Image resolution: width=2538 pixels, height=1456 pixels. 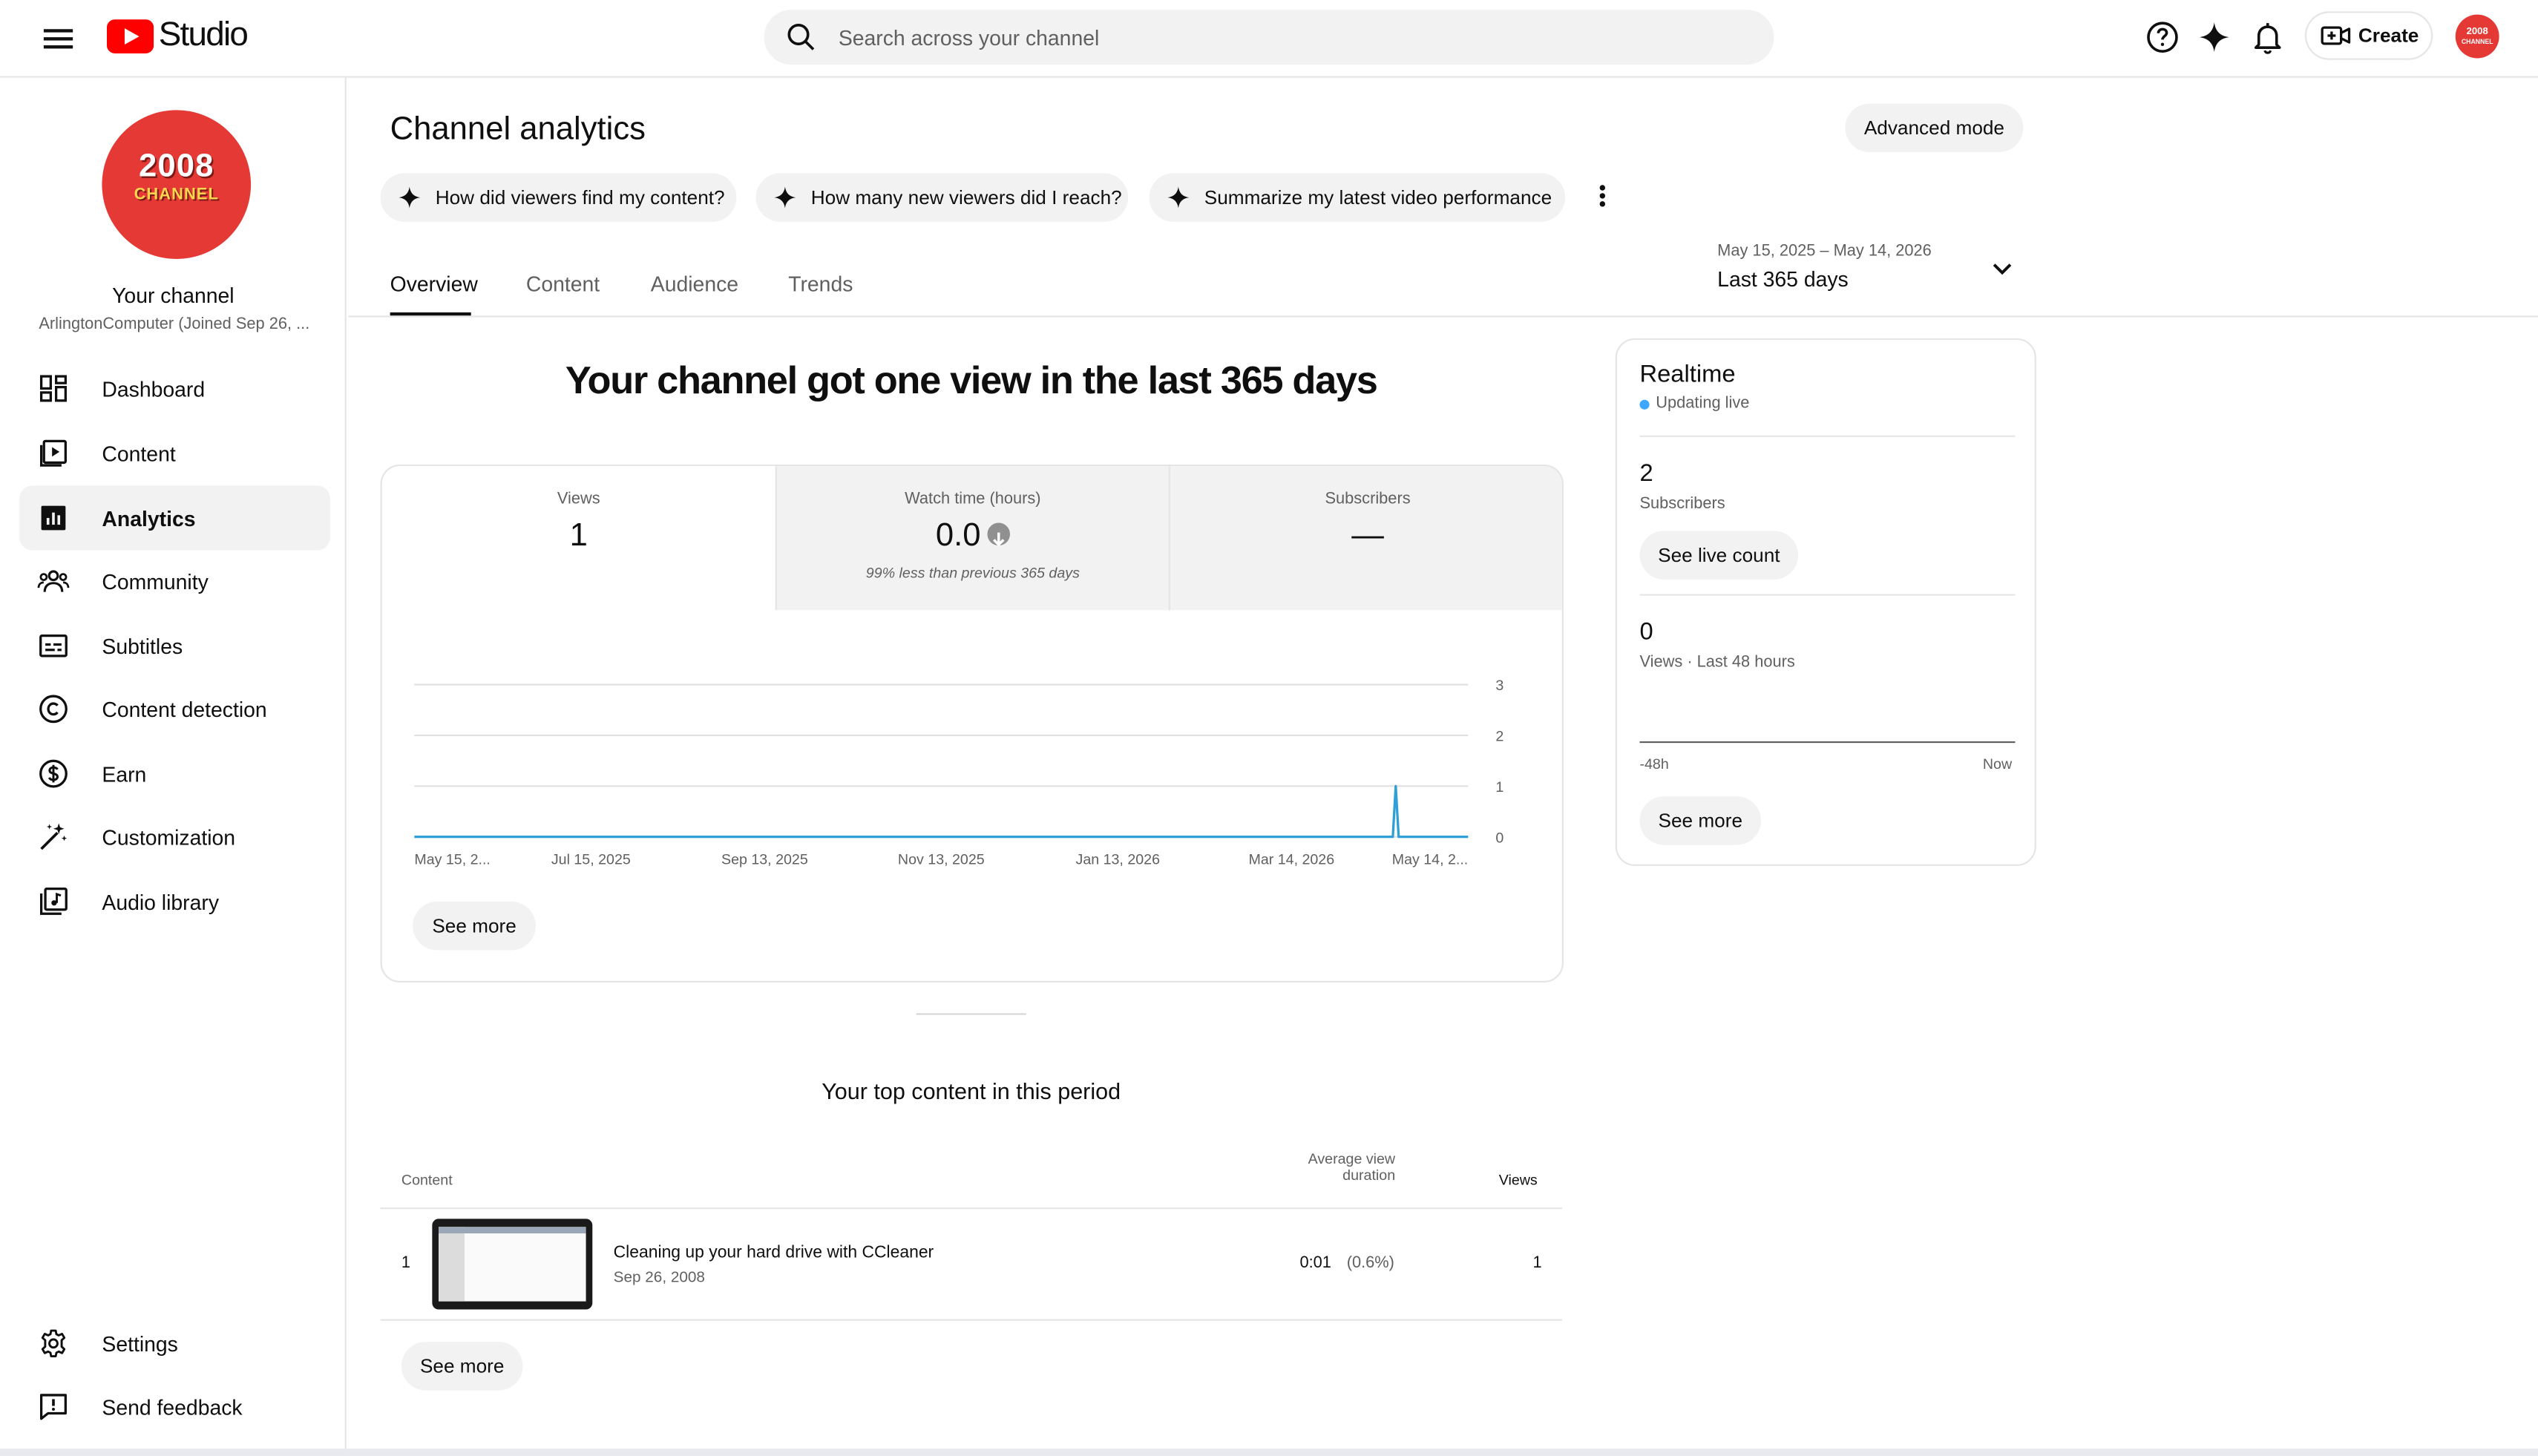 What do you see at coordinates (820, 284) in the screenshot?
I see `tab-trends: Trends` at bounding box center [820, 284].